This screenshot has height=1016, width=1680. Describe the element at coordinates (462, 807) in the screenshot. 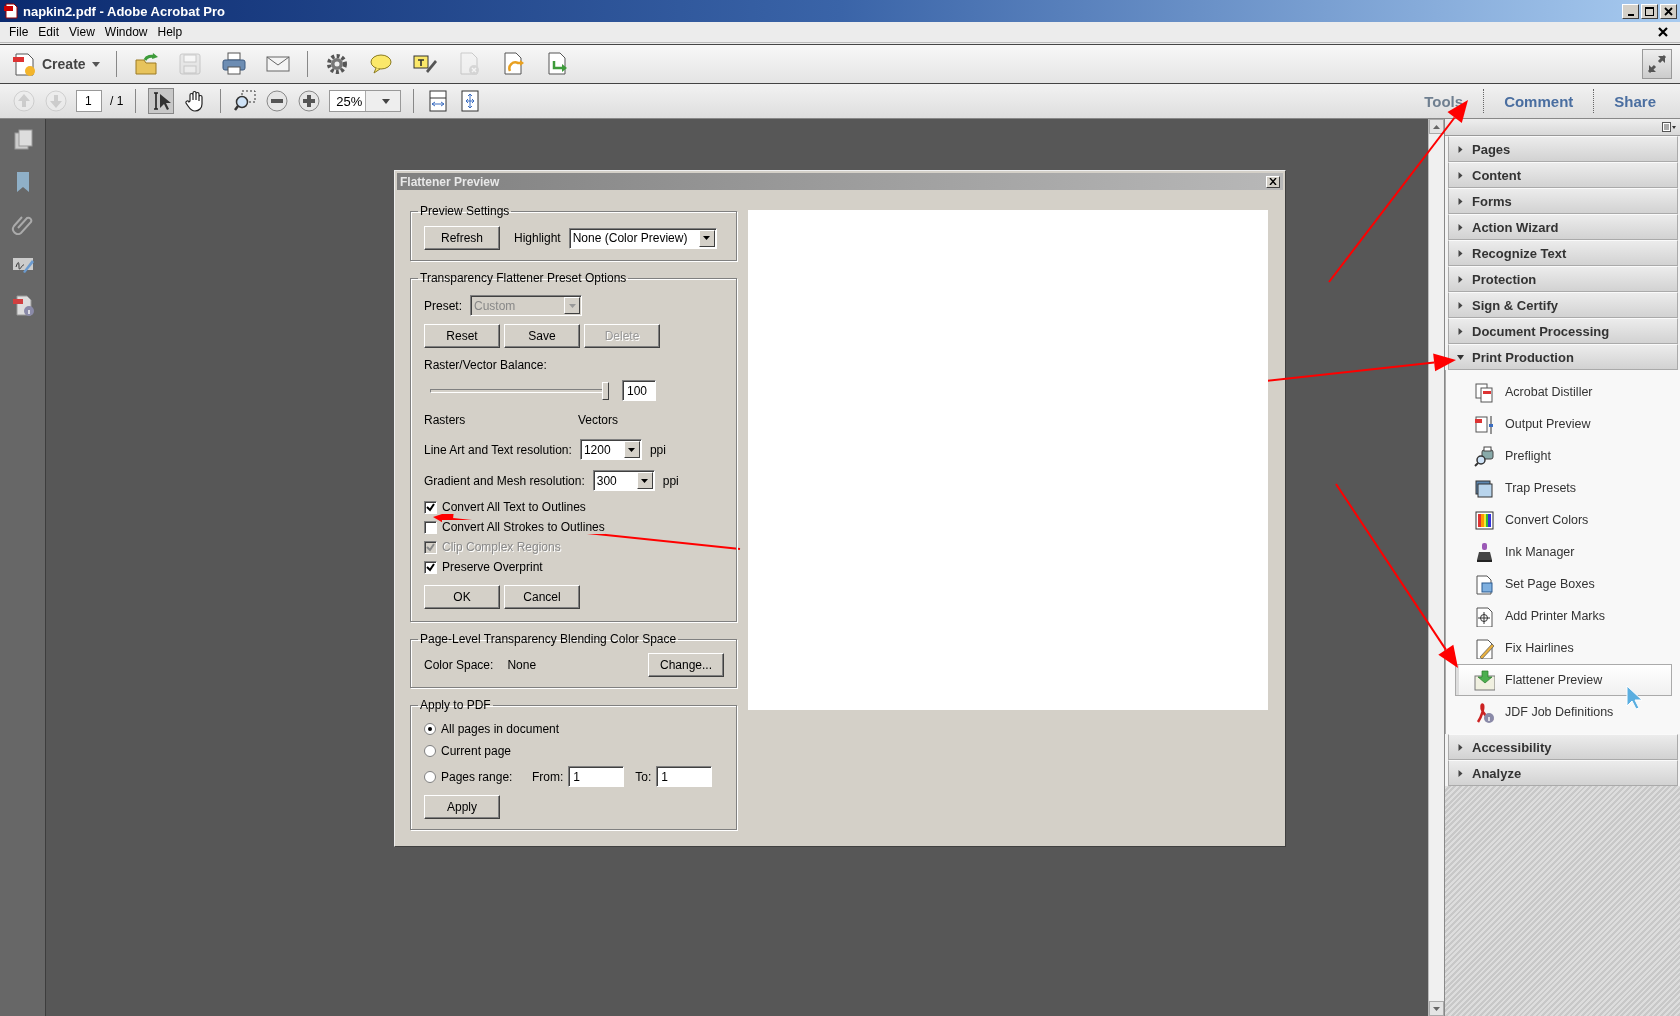

I see `apply-button: Apply` at that location.